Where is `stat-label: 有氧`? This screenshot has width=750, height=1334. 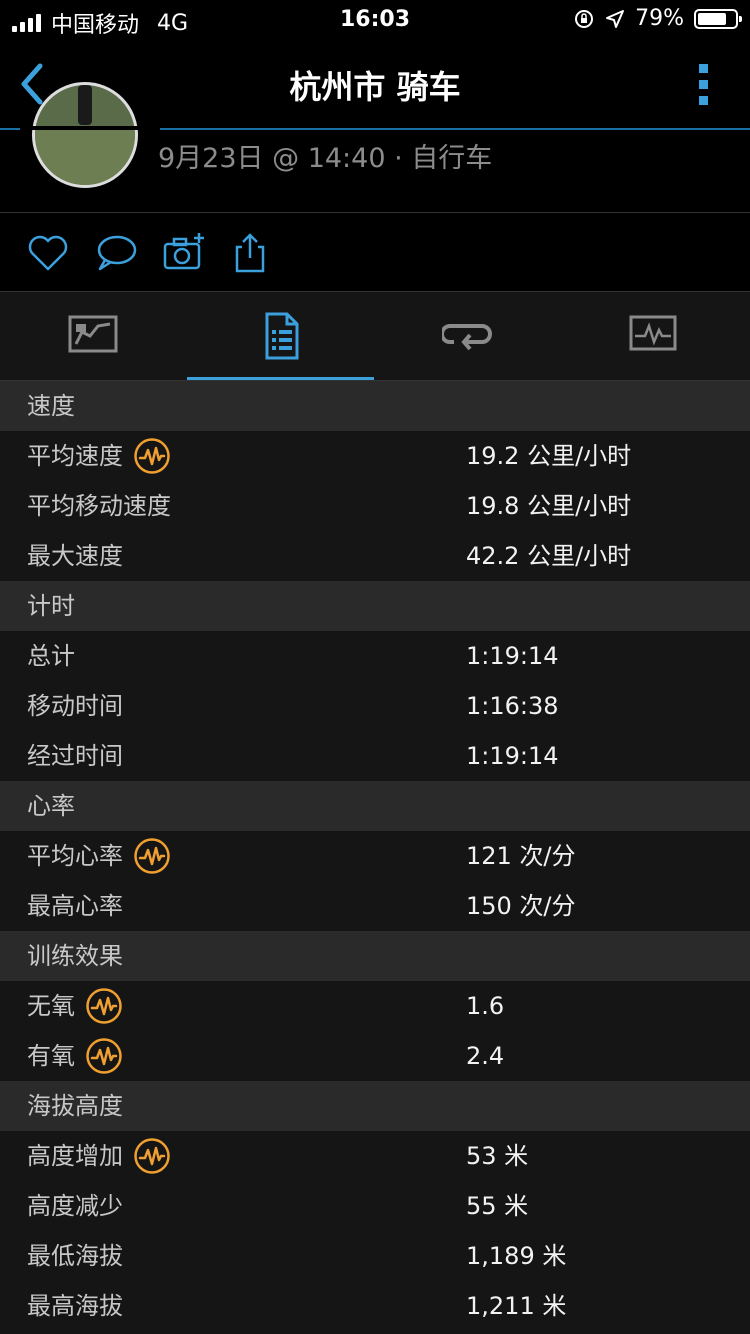 stat-label: 有氧 is located at coordinates (51, 1056).